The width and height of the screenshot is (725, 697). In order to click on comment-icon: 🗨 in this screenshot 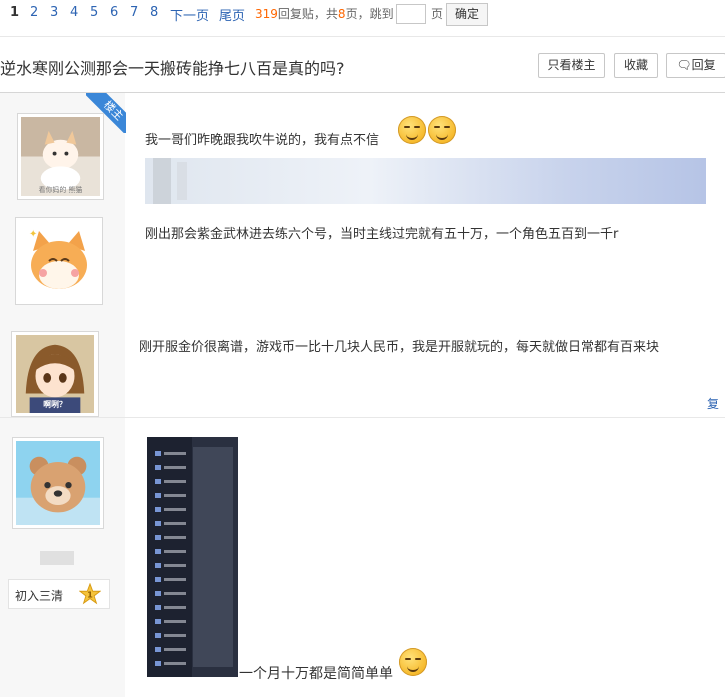, I will do `click(684, 65)`.